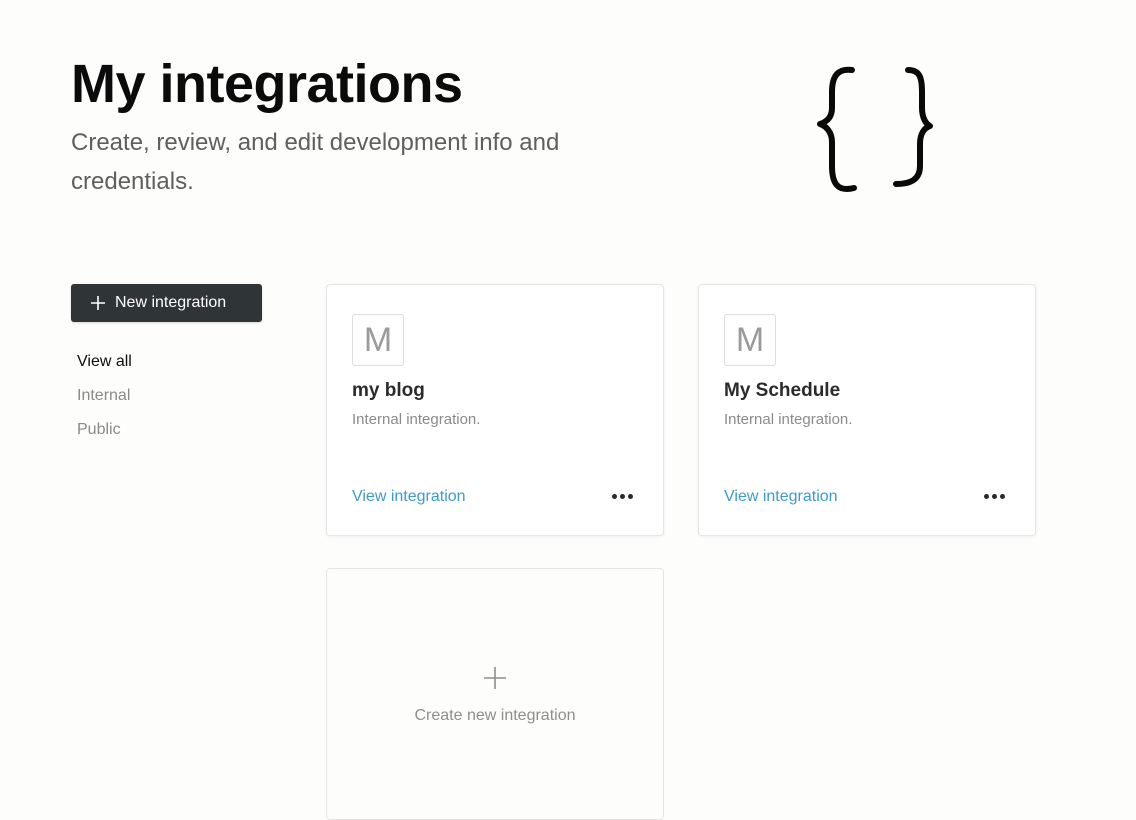  Describe the element at coordinates (782, 390) in the screenshot. I see `integration-name: My Schedule` at that location.